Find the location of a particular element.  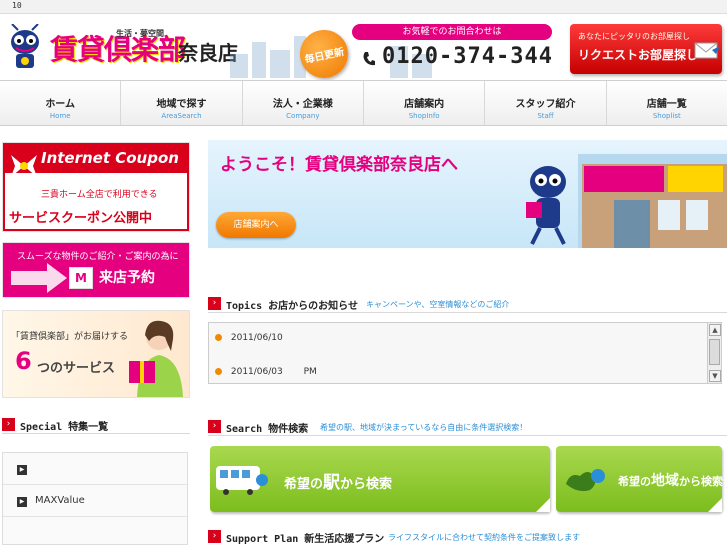

six-services-banner: 「賃貸倶楽部」がお届けする 6 つのサービス is located at coordinates (96, 354).